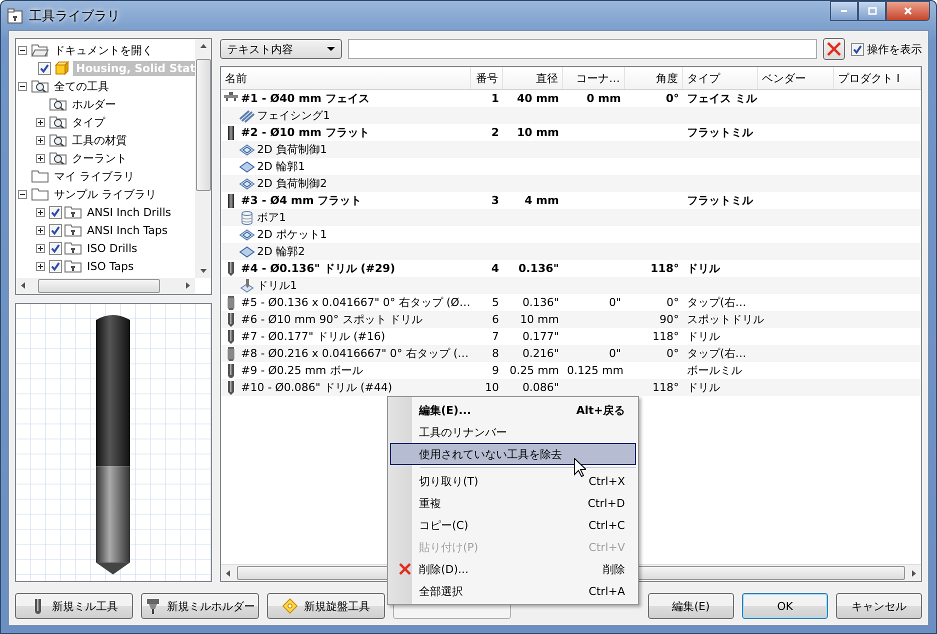 This screenshot has height=634, width=937. I want to click on table-cell: 10, so click(492, 387).